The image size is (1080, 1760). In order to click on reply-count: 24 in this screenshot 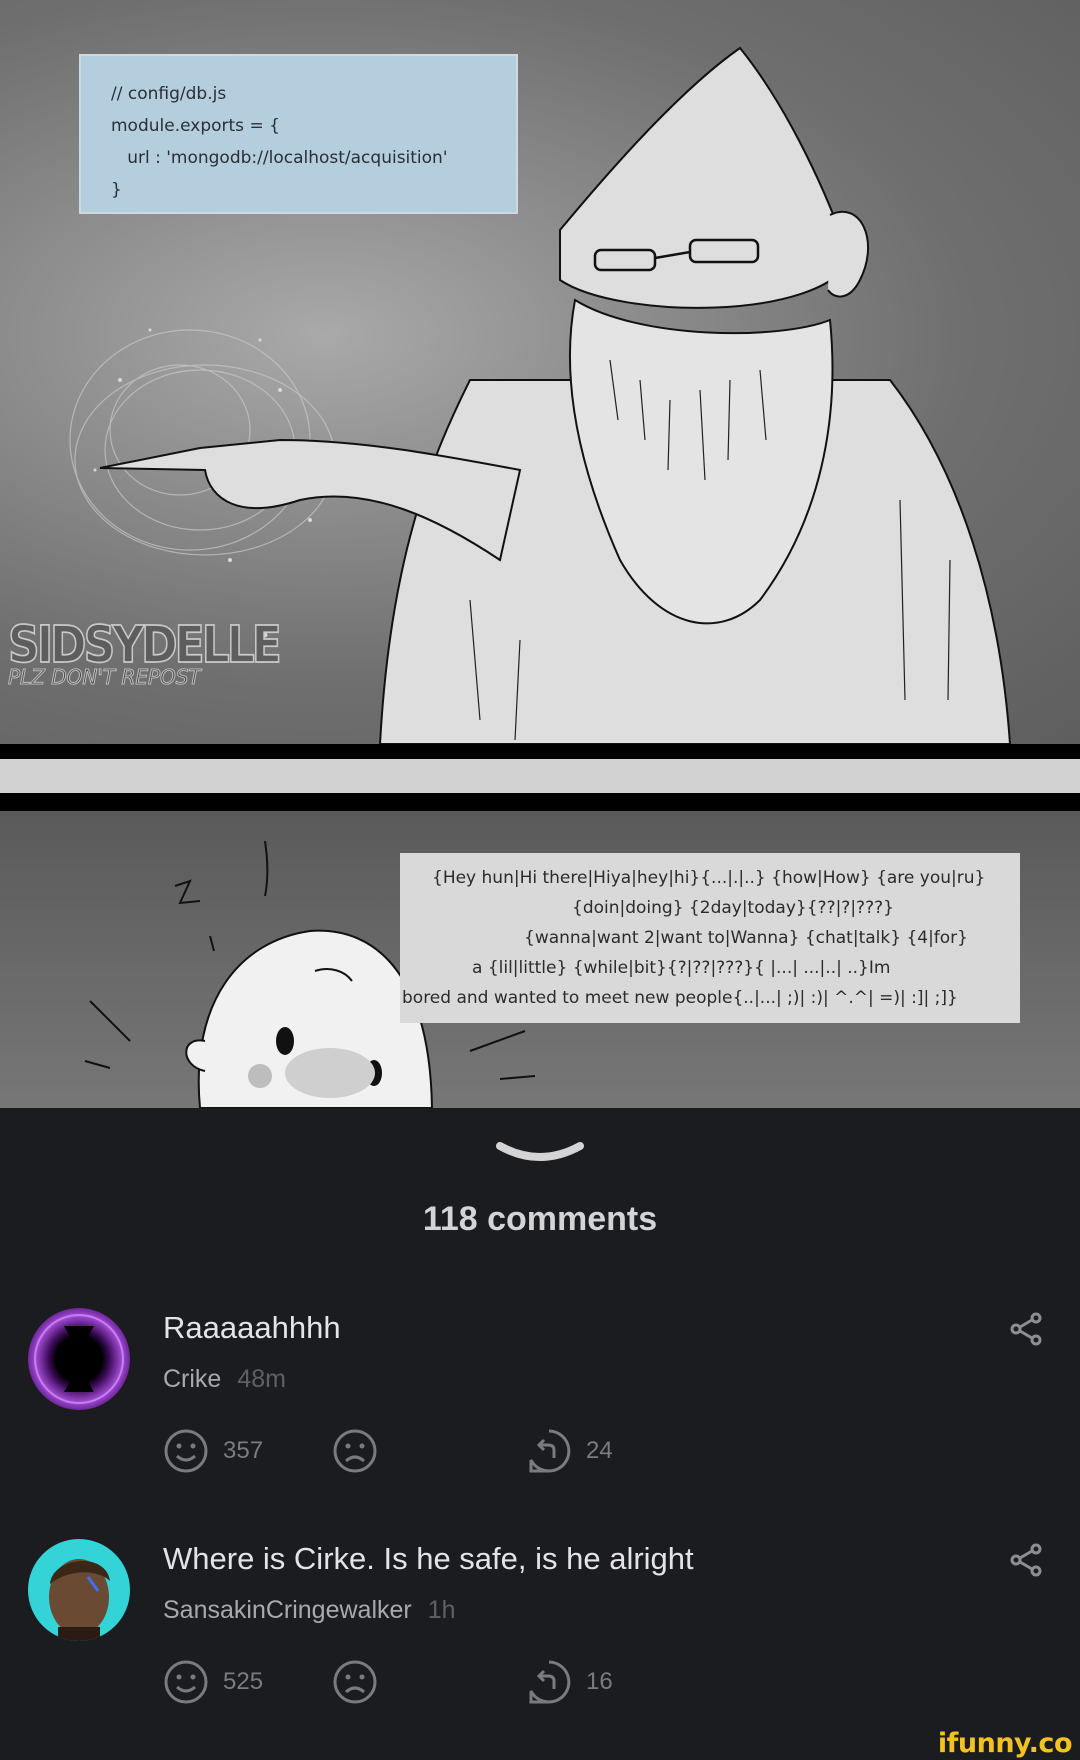, I will do `click(599, 1450)`.